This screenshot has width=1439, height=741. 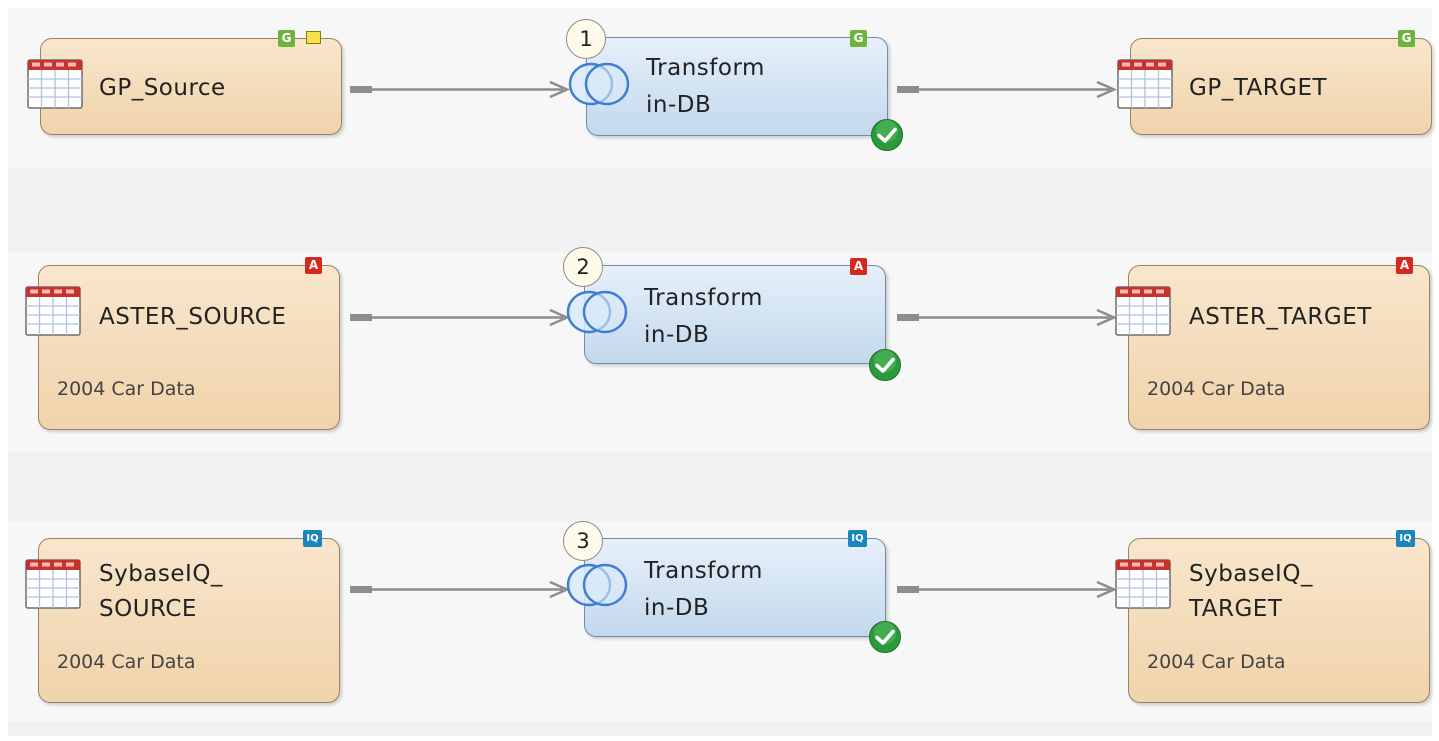 I want to click on sequence-number-badge: 1, so click(x=586, y=39).